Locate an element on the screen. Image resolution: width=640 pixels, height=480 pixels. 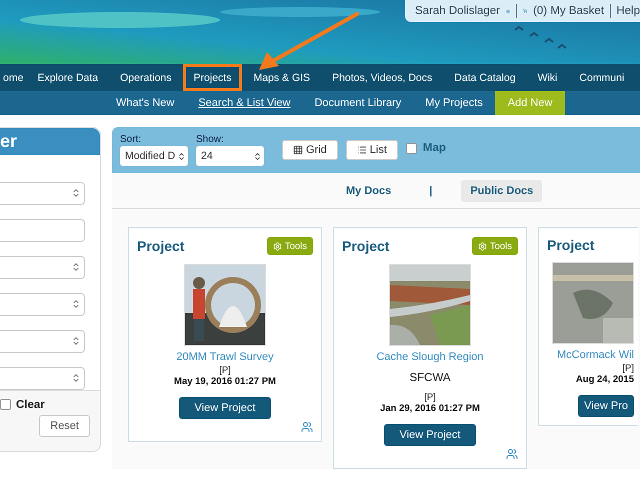
grid-icon is located at coordinates (298, 150).